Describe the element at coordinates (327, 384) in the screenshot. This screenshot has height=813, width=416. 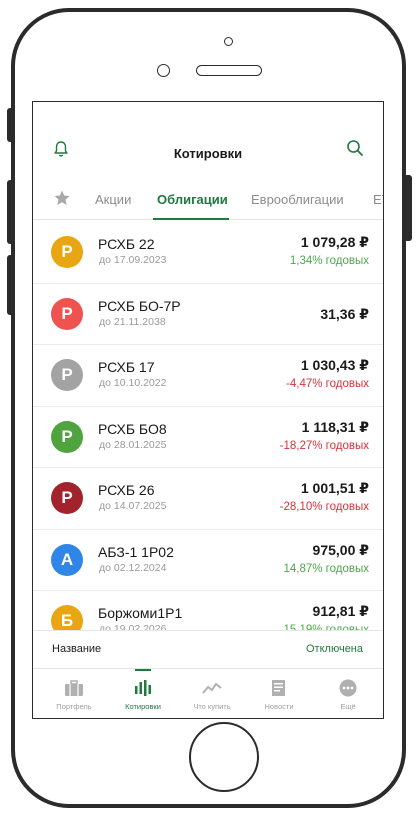
I see `bond-yield: -4,47% годовых` at that location.